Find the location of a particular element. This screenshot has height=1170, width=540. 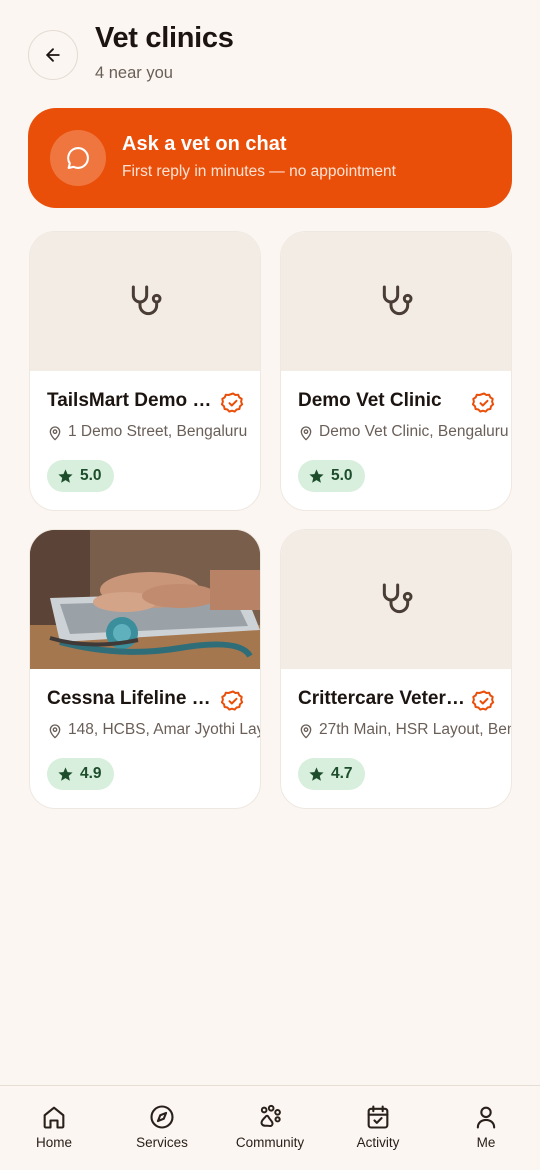

calendar-check-icon is located at coordinates (378, 1117).